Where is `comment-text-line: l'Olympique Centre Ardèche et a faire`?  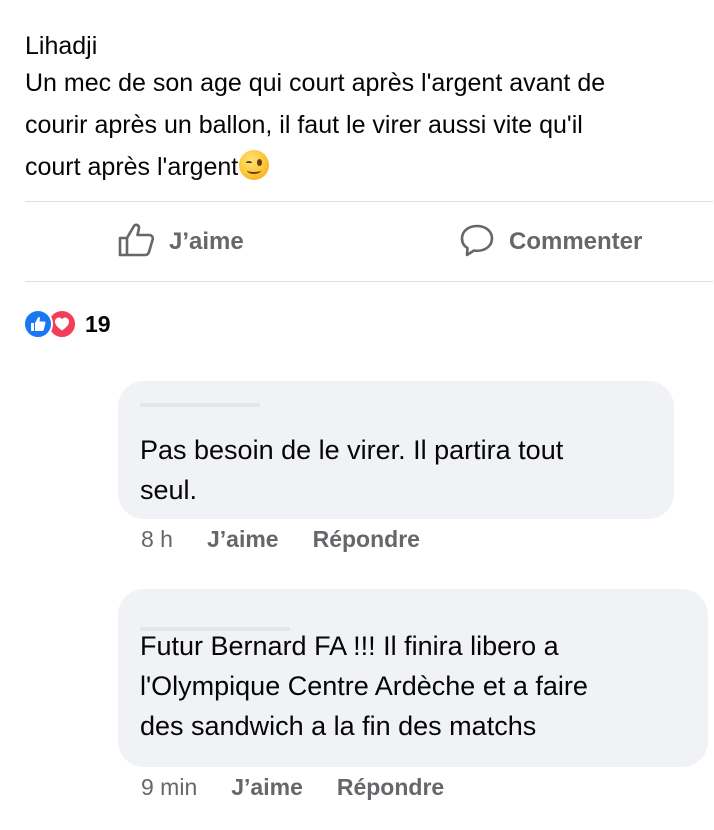
comment-text-line: l'Olympique Centre Ardèche et a faire is located at coordinates (364, 686).